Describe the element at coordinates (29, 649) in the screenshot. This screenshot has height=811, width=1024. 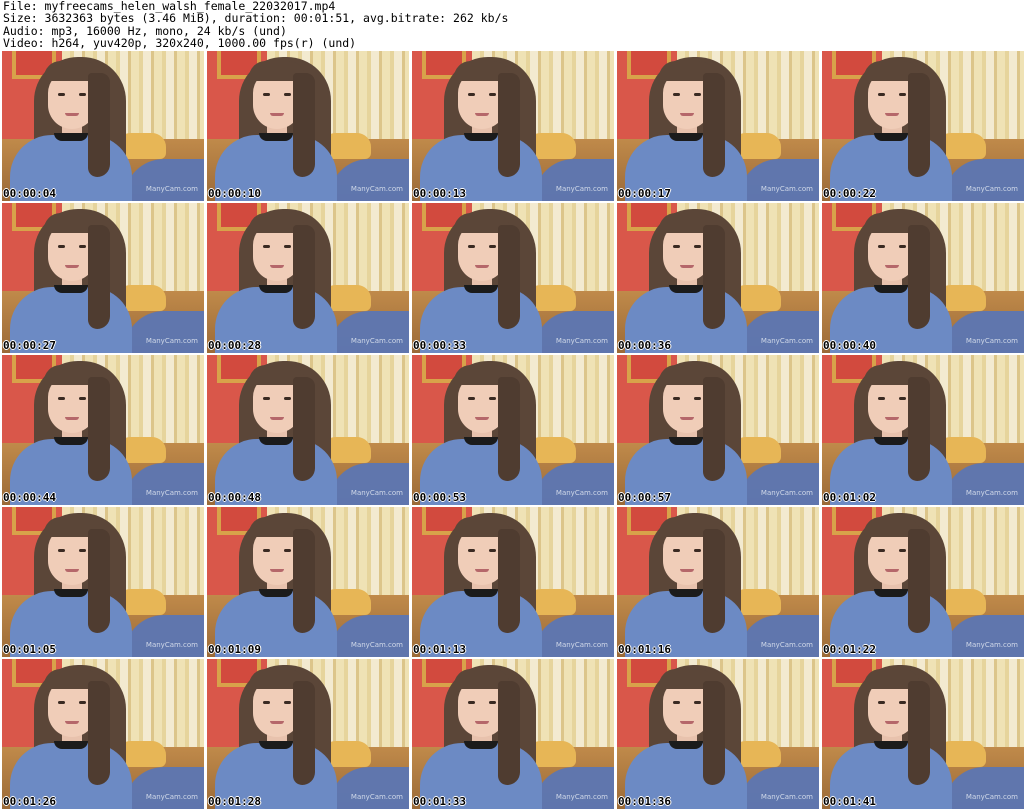
I see `thumbnail-timestamp: 00:01:05` at that location.